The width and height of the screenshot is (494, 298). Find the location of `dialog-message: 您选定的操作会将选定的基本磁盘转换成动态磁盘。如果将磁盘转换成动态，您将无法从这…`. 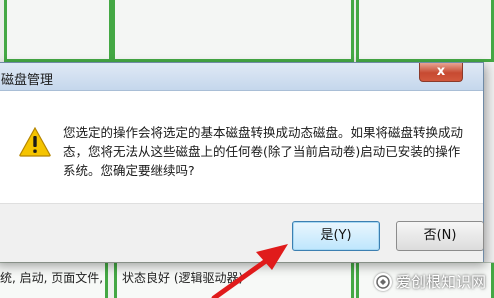

dialog-message: 您选定的操作会将选定的基本磁盘转换成动态磁盘。如果将磁盘转换成动态，您将无法从这… is located at coordinates (263, 151).